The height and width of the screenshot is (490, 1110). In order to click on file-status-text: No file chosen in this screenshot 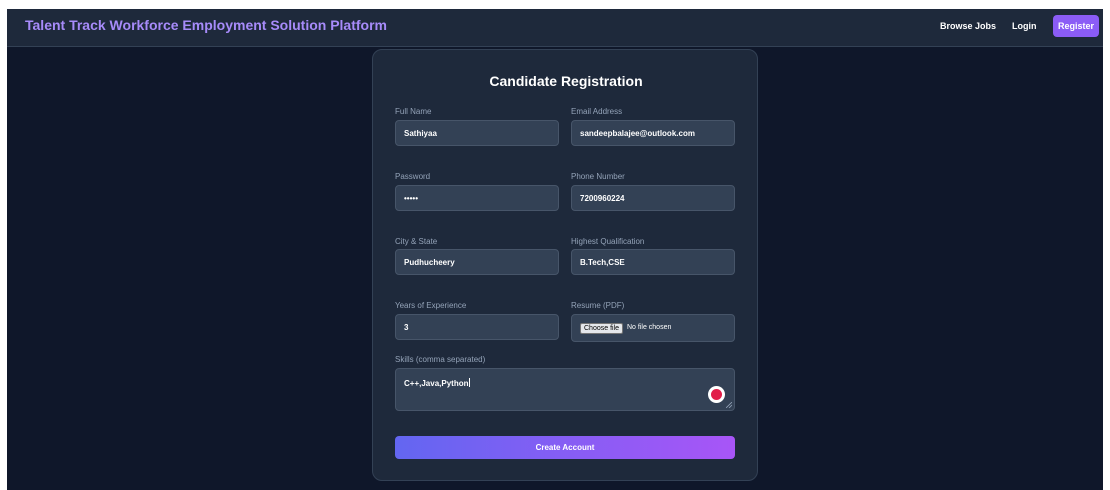, I will do `click(649, 327)`.